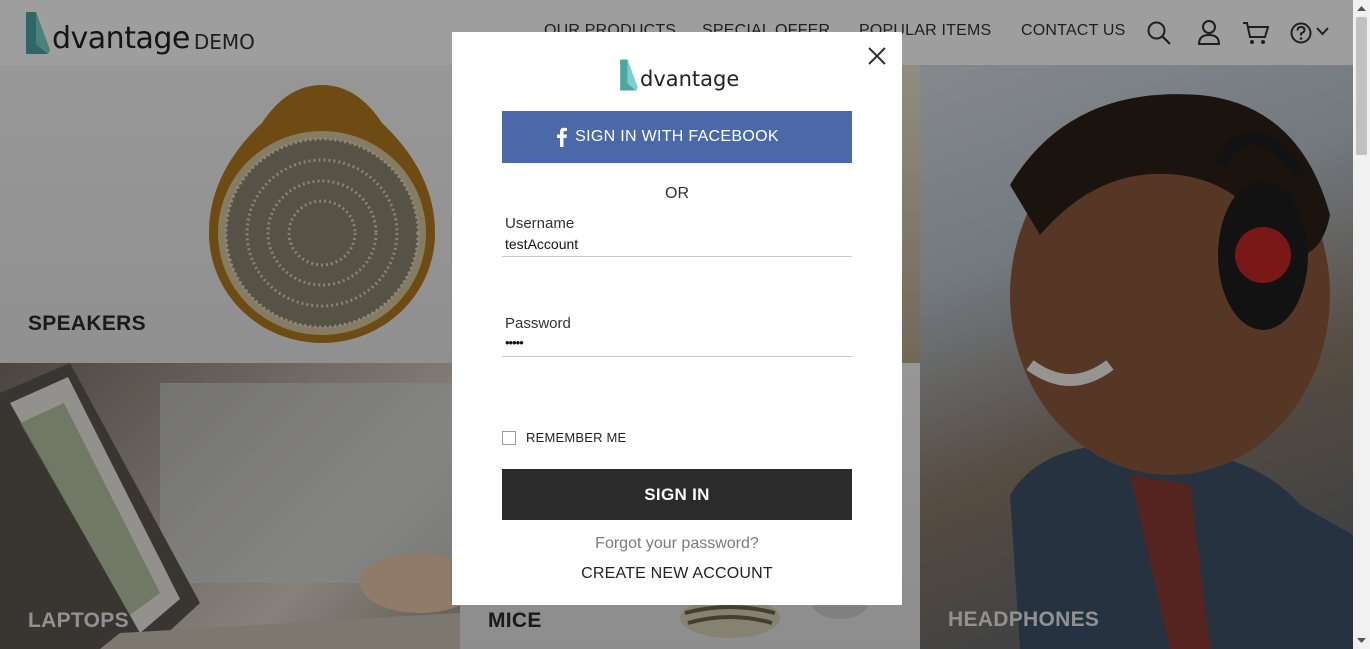 This screenshot has width=1370, height=649. I want to click on page-scrollbar, so click(1361, 324).